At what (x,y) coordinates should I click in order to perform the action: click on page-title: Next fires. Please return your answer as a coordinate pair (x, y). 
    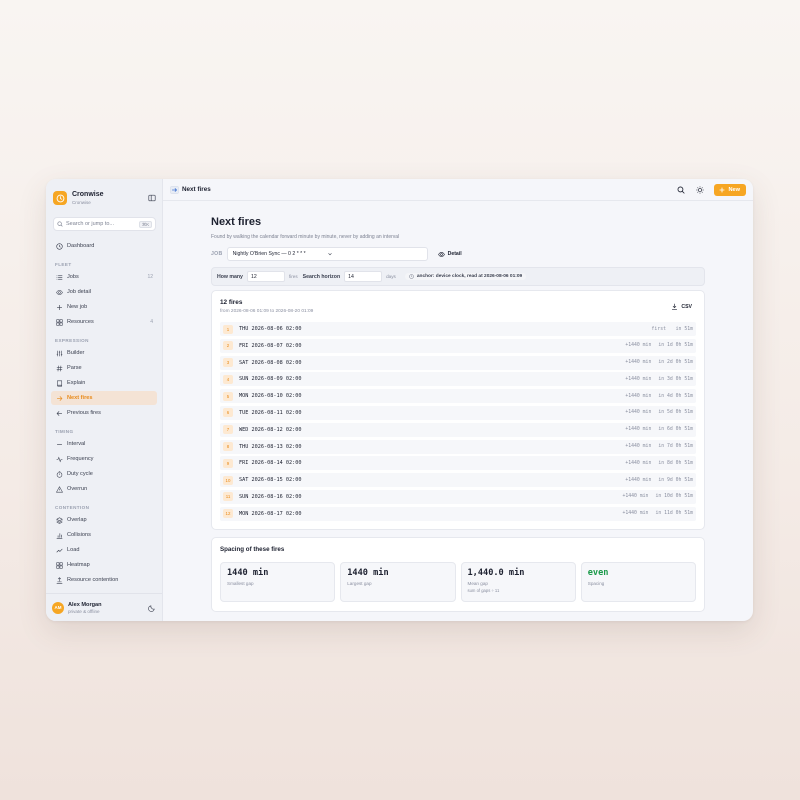
    Looking at the image, I should click on (236, 222).